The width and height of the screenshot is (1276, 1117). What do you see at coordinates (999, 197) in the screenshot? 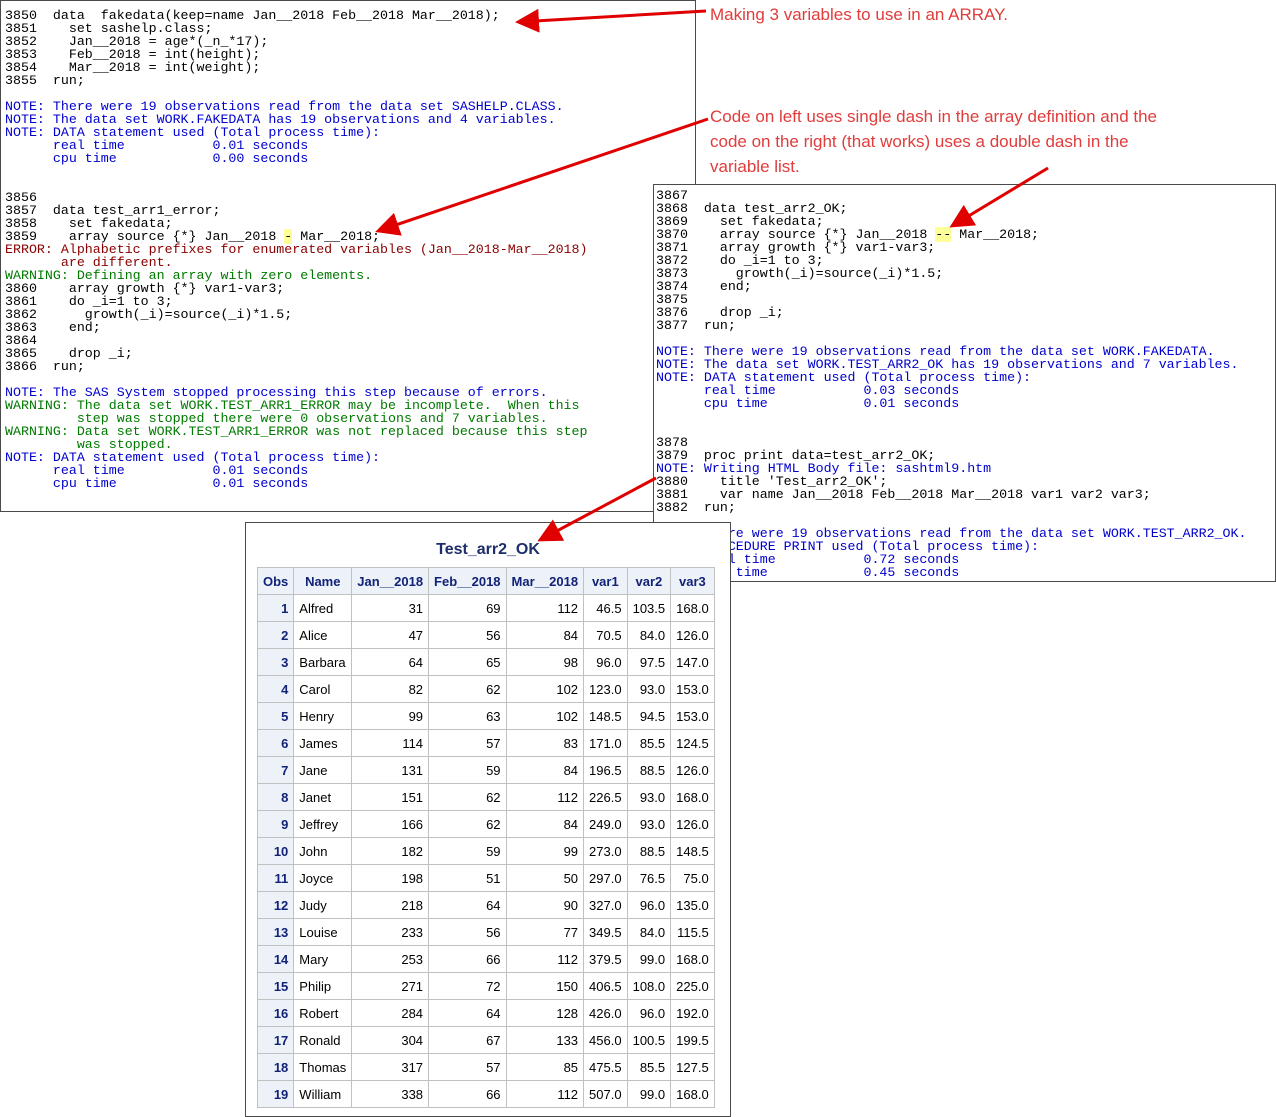
I see `arrow-to-double-dash` at bounding box center [999, 197].